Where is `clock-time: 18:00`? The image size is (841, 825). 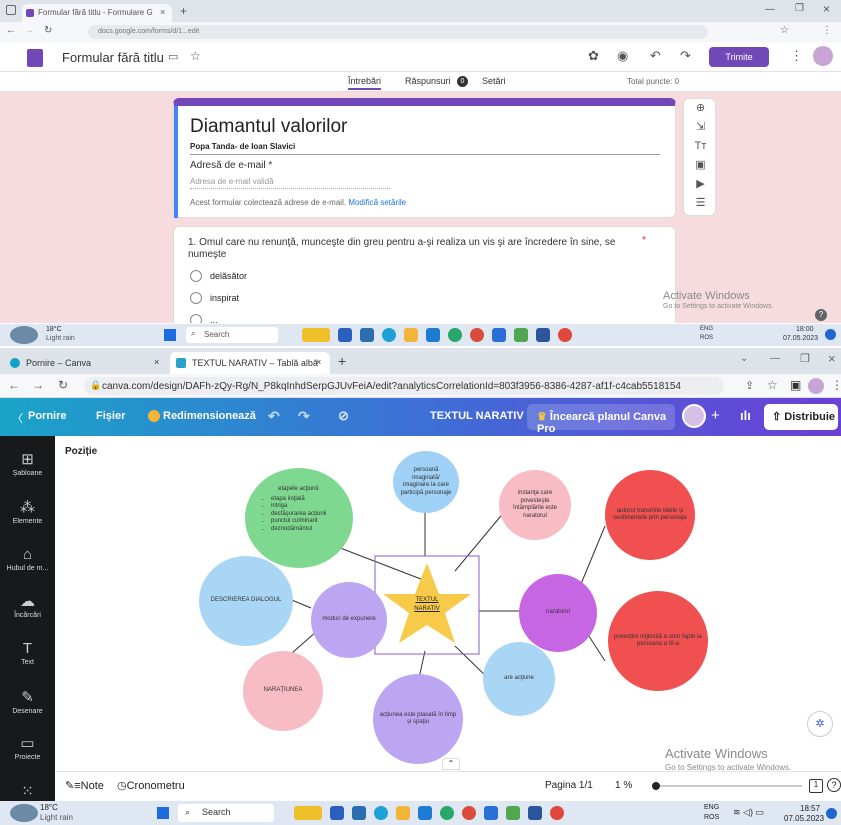
clock-time: 18:00 is located at coordinates (805, 329).